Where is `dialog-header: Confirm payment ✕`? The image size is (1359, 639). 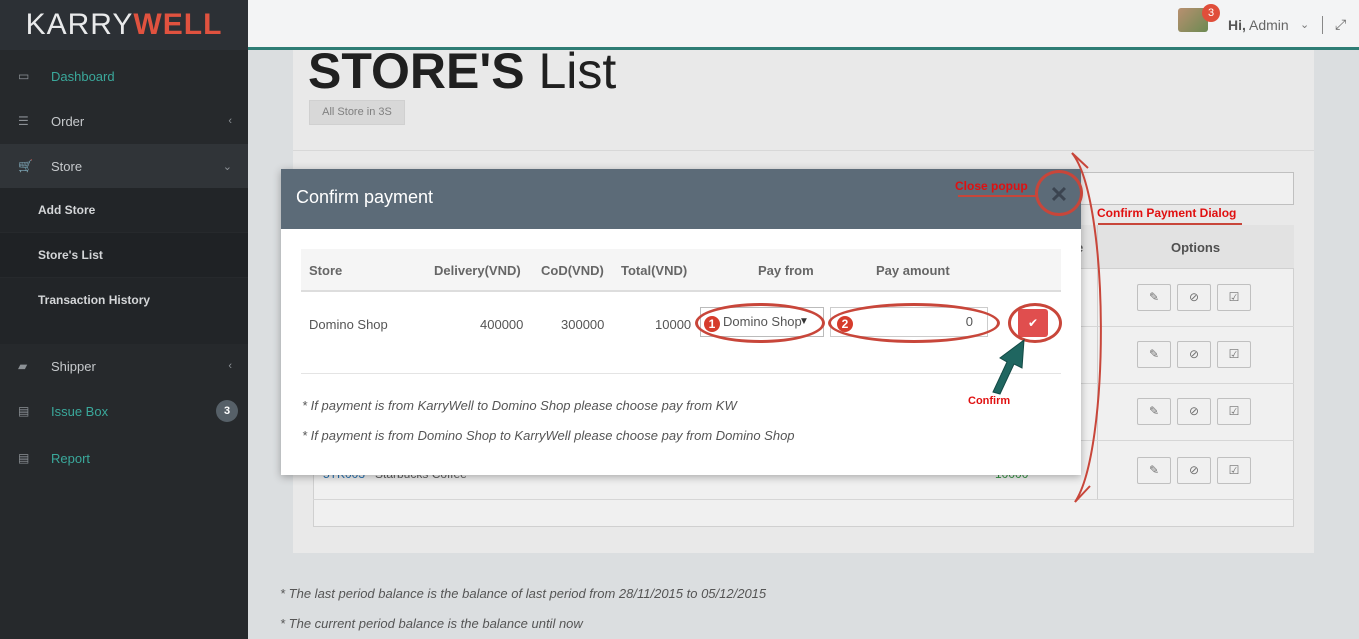
dialog-header: Confirm payment ✕ is located at coordinates (681, 199).